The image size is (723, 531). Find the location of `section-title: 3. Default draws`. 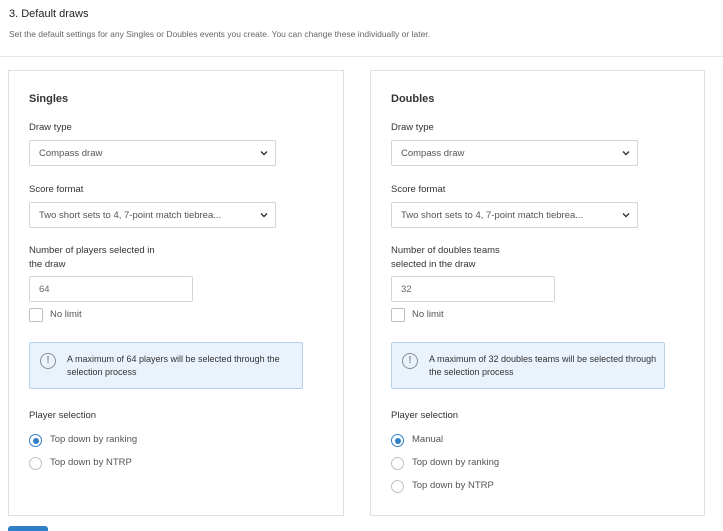

section-title: 3. Default draws is located at coordinates (49, 14).